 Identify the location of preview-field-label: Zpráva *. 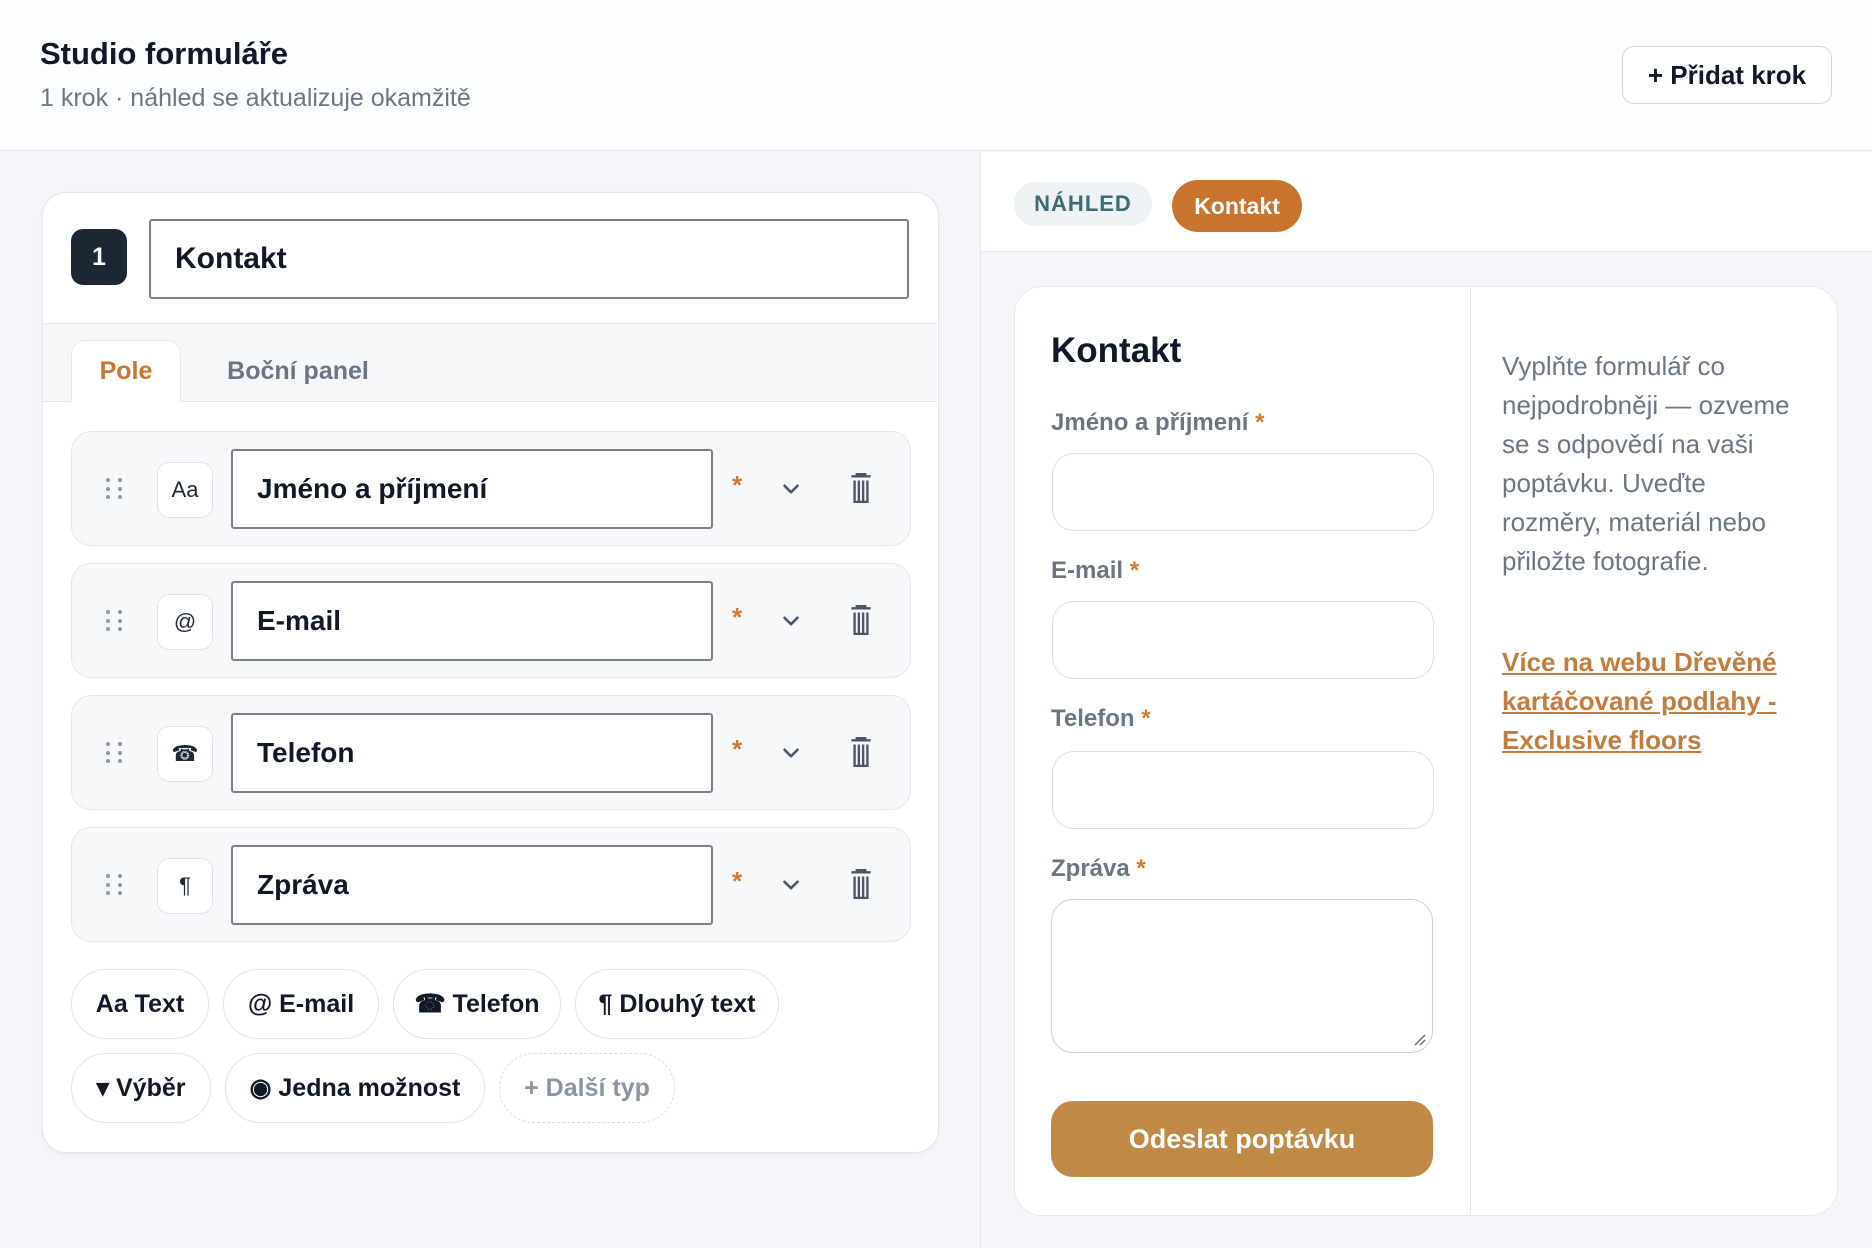
(1098, 869).